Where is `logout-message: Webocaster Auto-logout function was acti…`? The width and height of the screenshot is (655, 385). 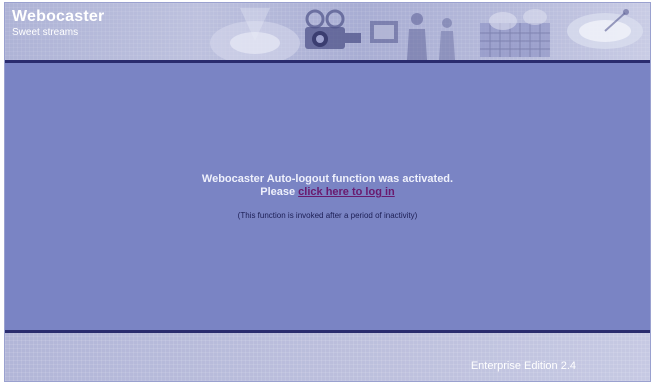
logout-message: Webocaster Auto-logout function was acti… is located at coordinates (327, 179).